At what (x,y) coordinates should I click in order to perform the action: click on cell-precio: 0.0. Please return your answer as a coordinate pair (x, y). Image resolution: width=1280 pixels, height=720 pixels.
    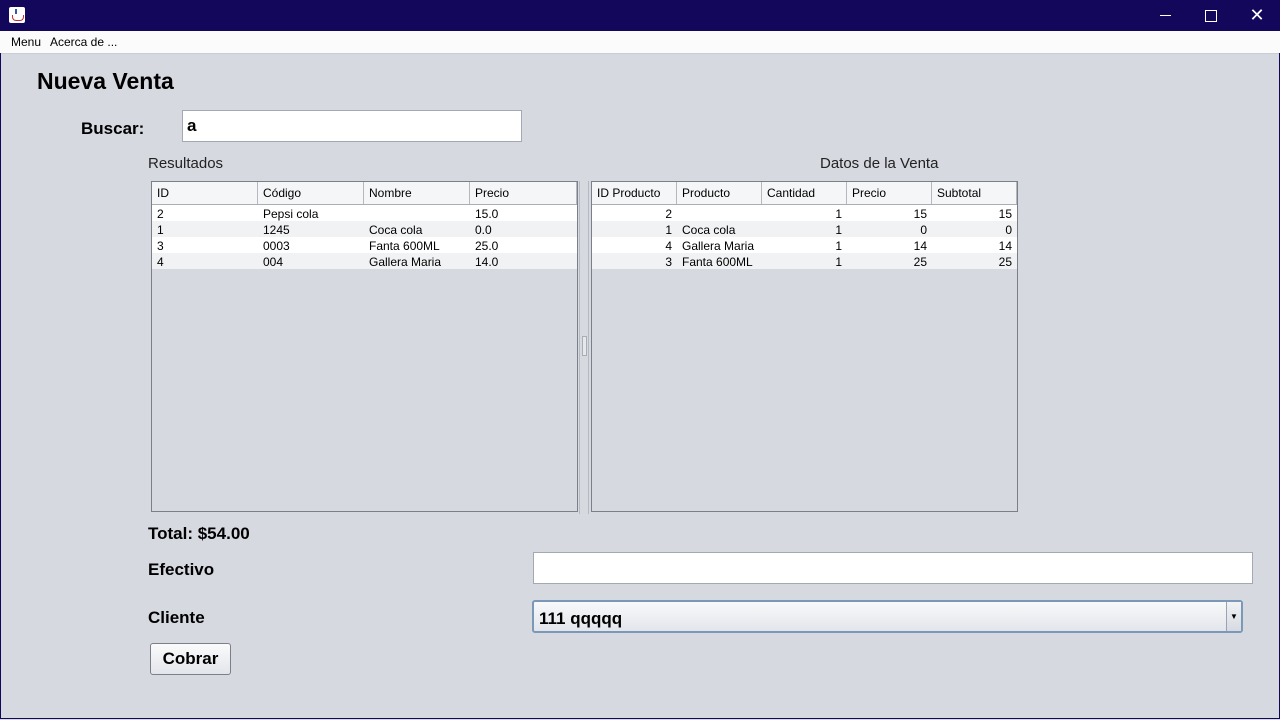
    Looking at the image, I should click on (483, 230).